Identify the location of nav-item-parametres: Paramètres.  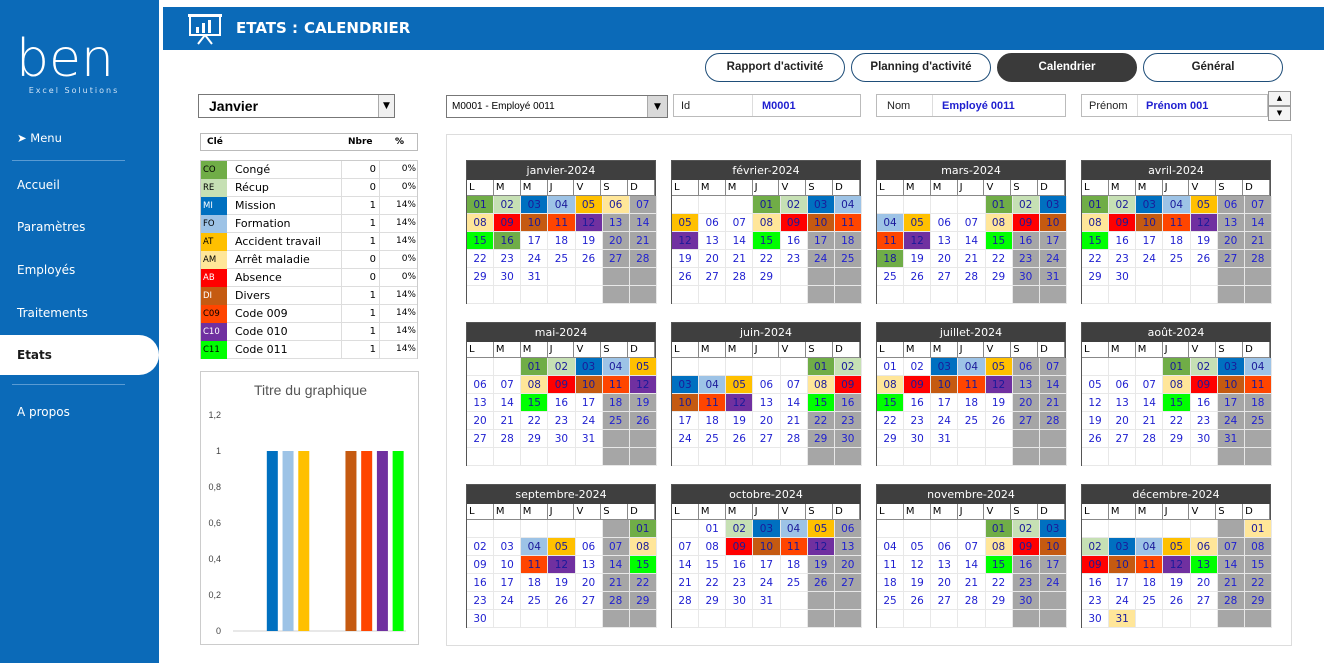
(79, 227).